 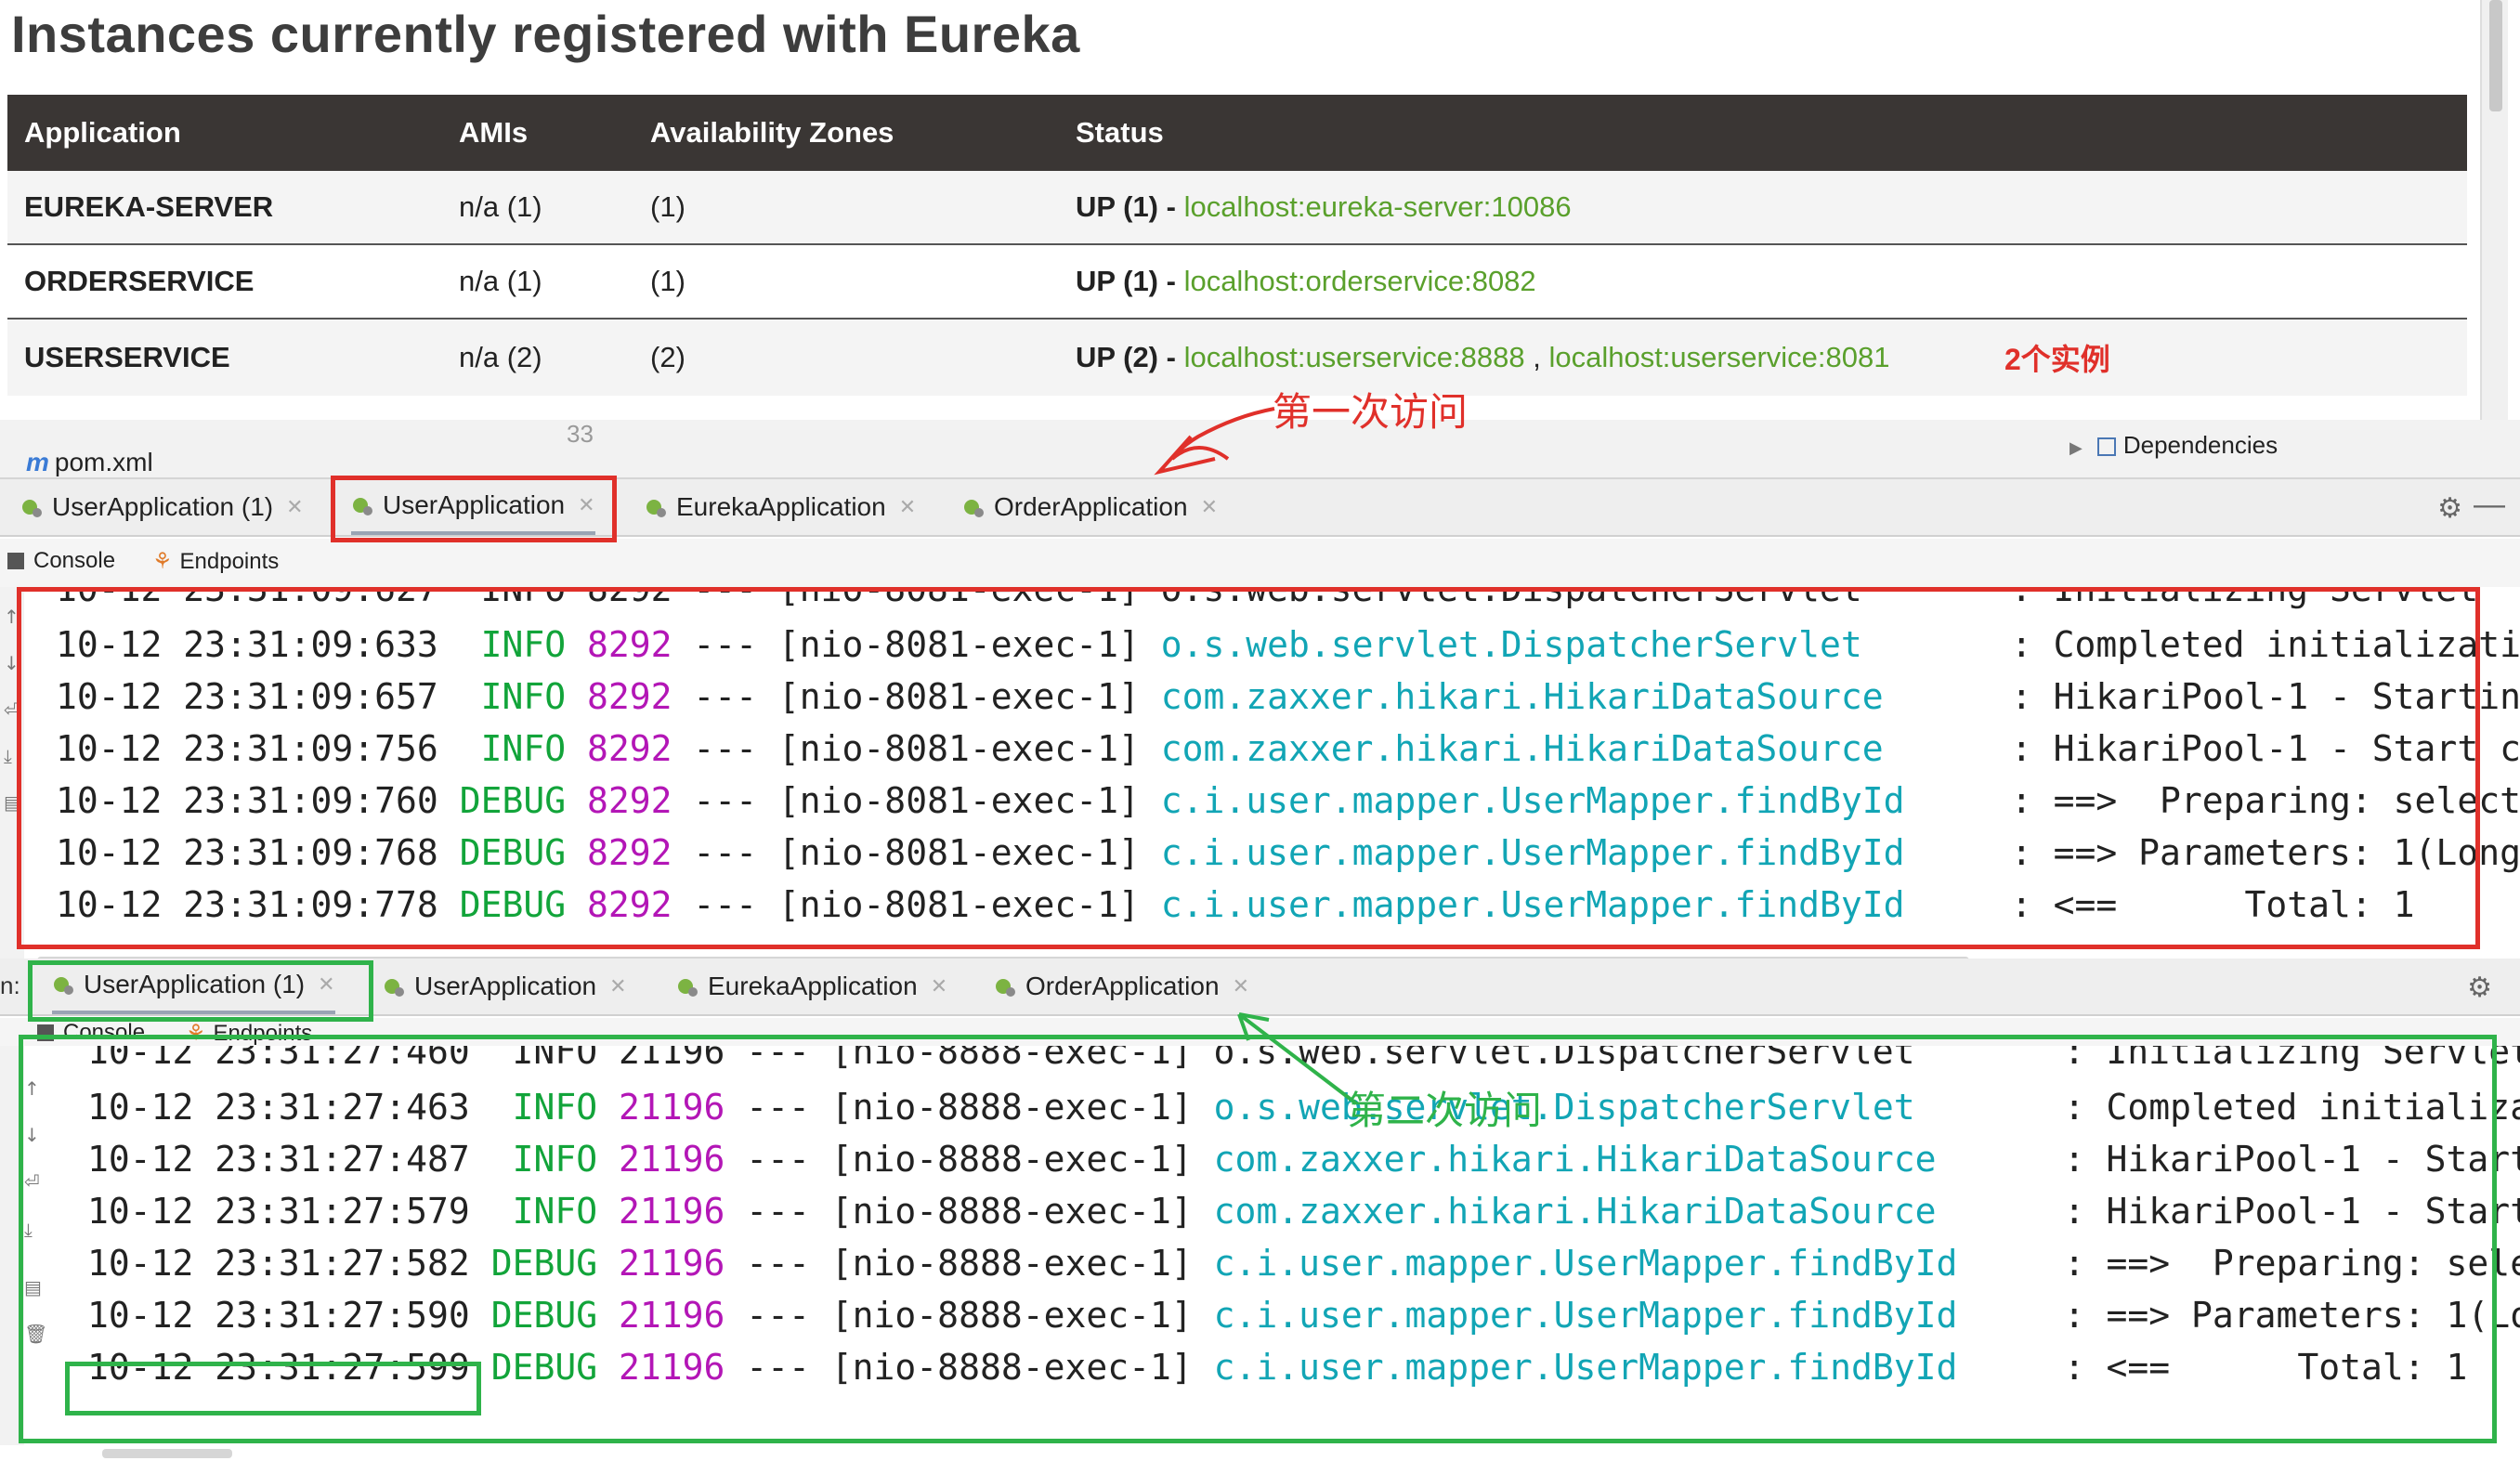 What do you see at coordinates (1185, 456) in the screenshot?
I see `red-arrow-head` at bounding box center [1185, 456].